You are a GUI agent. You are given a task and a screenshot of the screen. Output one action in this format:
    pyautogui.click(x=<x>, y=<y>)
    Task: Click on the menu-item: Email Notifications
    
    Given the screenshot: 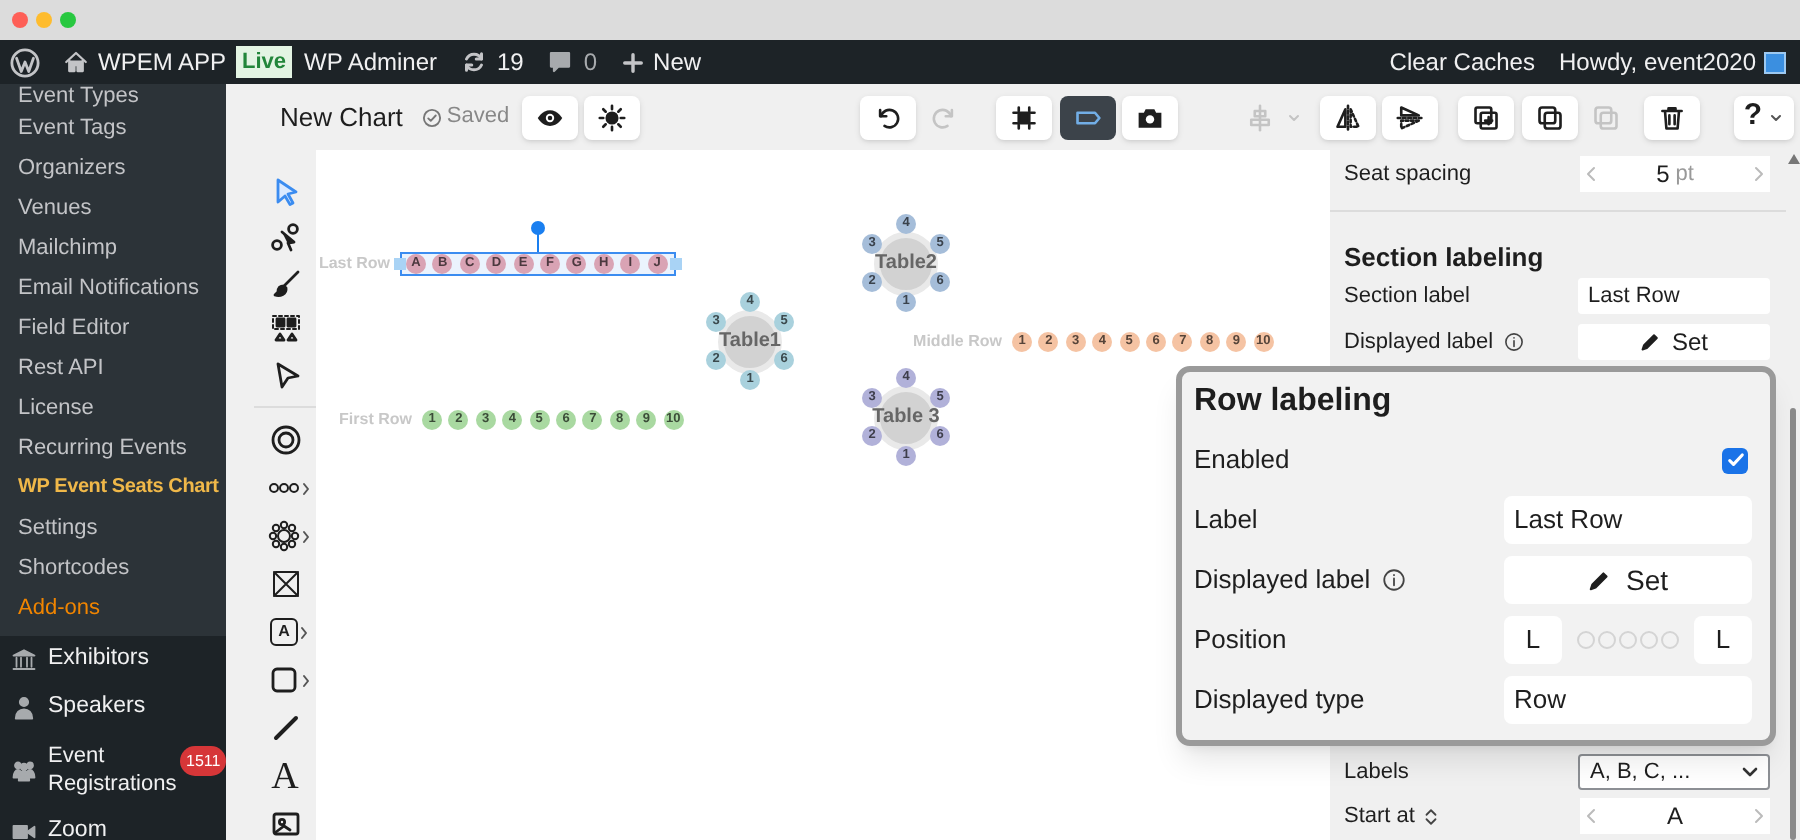 What is the action you would take?
    pyautogui.click(x=113, y=288)
    